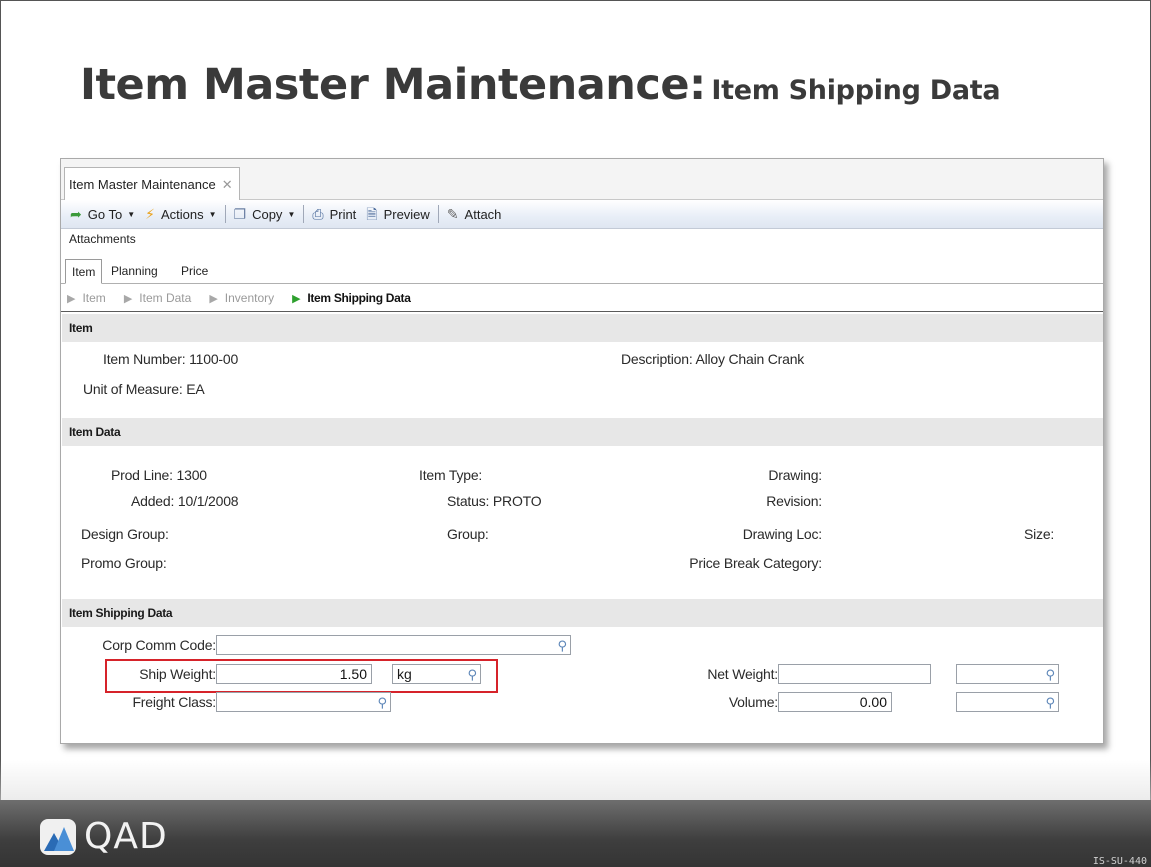 The height and width of the screenshot is (867, 1151). What do you see at coordinates (195, 389) in the screenshot?
I see `uom-value: EA` at bounding box center [195, 389].